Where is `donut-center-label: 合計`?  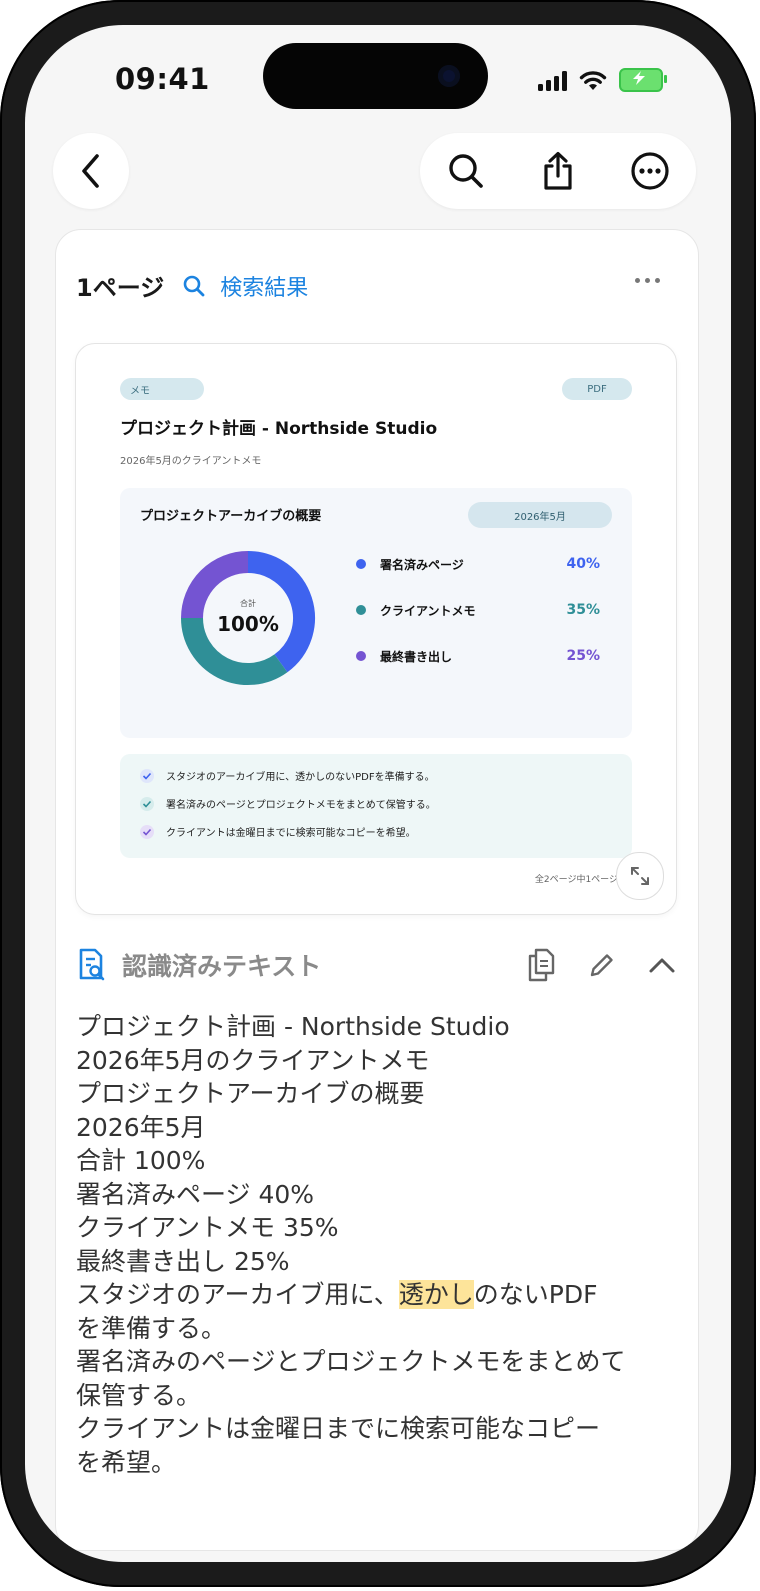 donut-center-label: 合計 is located at coordinates (248, 603).